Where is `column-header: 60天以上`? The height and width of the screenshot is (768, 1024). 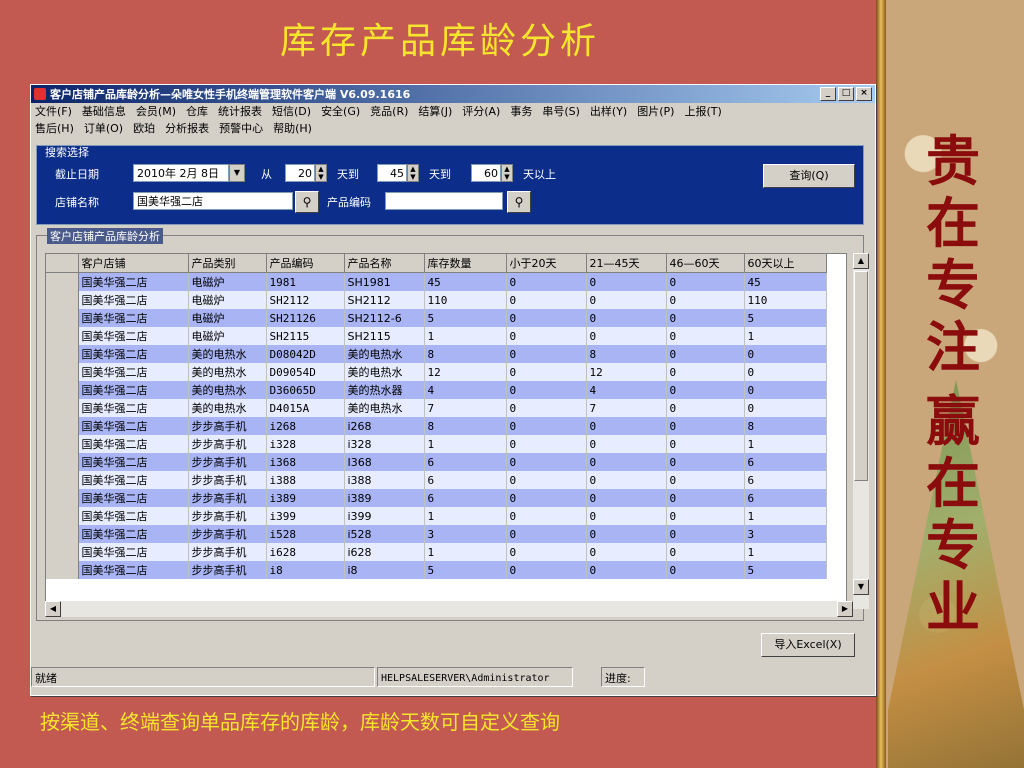 column-header: 60天以上 is located at coordinates (785, 263).